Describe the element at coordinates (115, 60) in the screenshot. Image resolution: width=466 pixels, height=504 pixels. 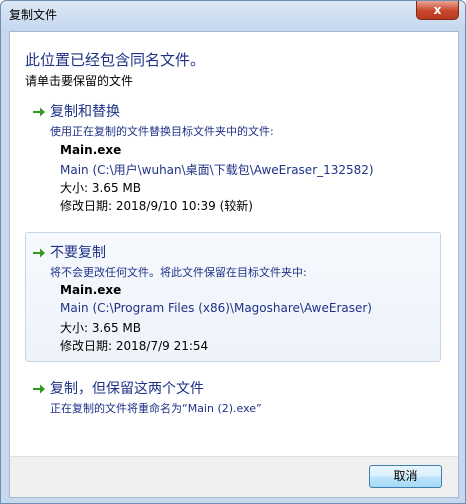
I see `page-title: 此位置已经包含同名文件。` at that location.